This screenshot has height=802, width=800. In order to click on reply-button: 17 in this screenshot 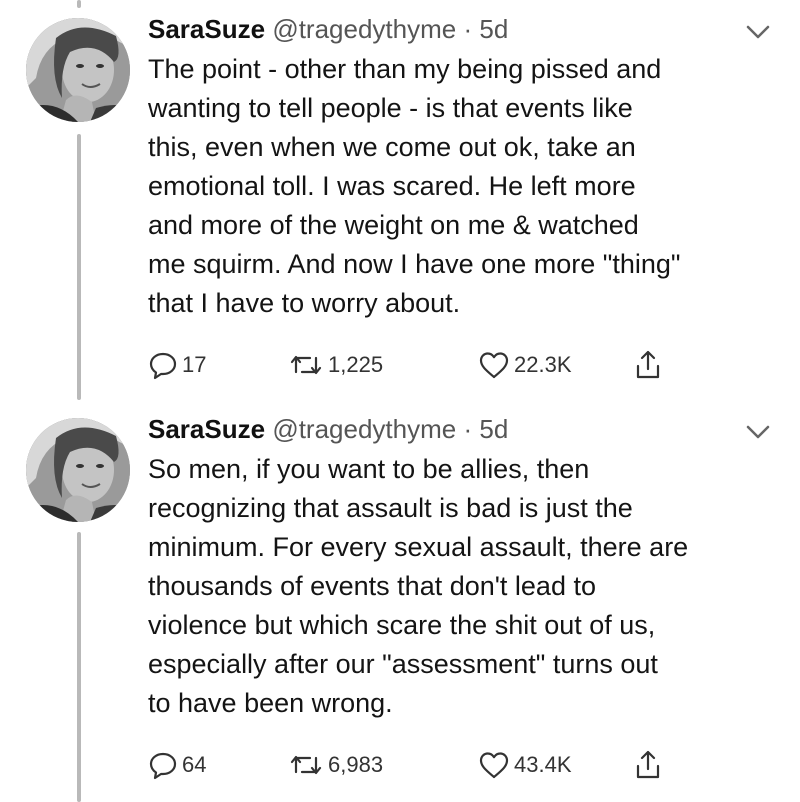, I will do `click(177, 365)`.